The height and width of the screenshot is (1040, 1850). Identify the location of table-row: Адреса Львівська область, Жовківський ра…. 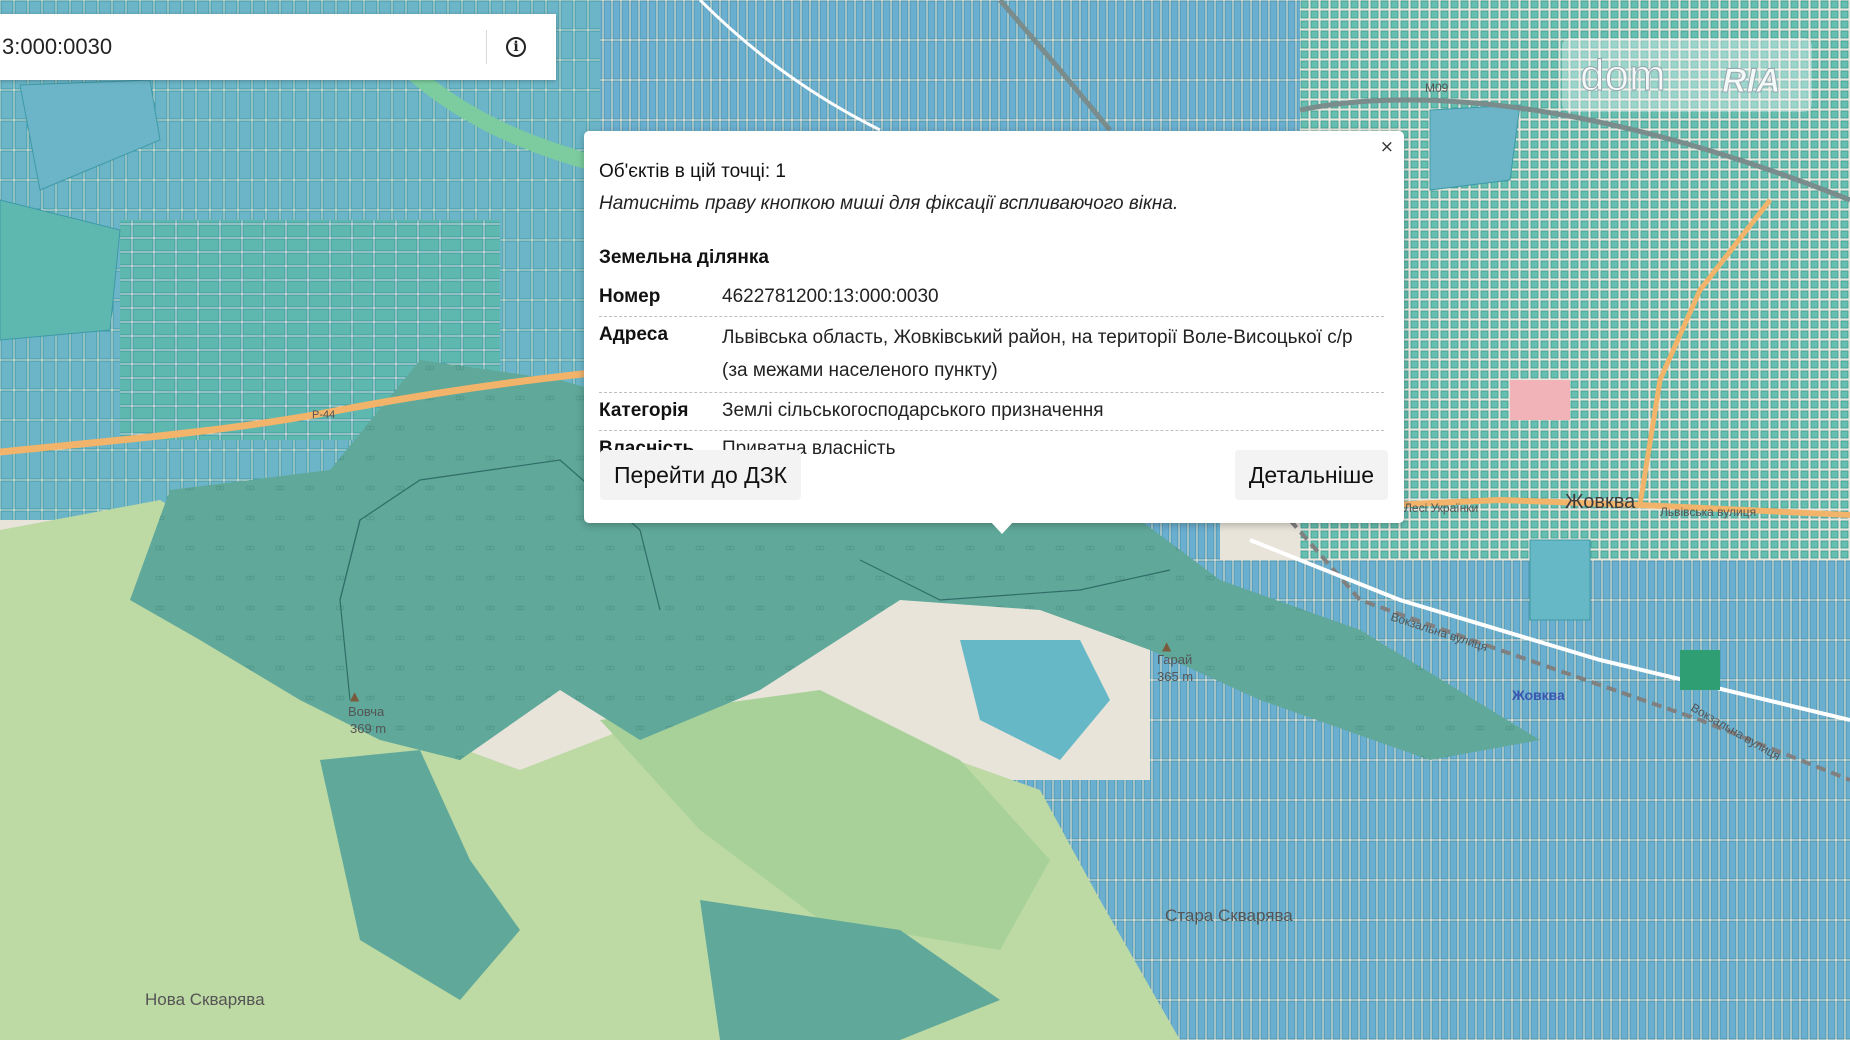
(991, 355).